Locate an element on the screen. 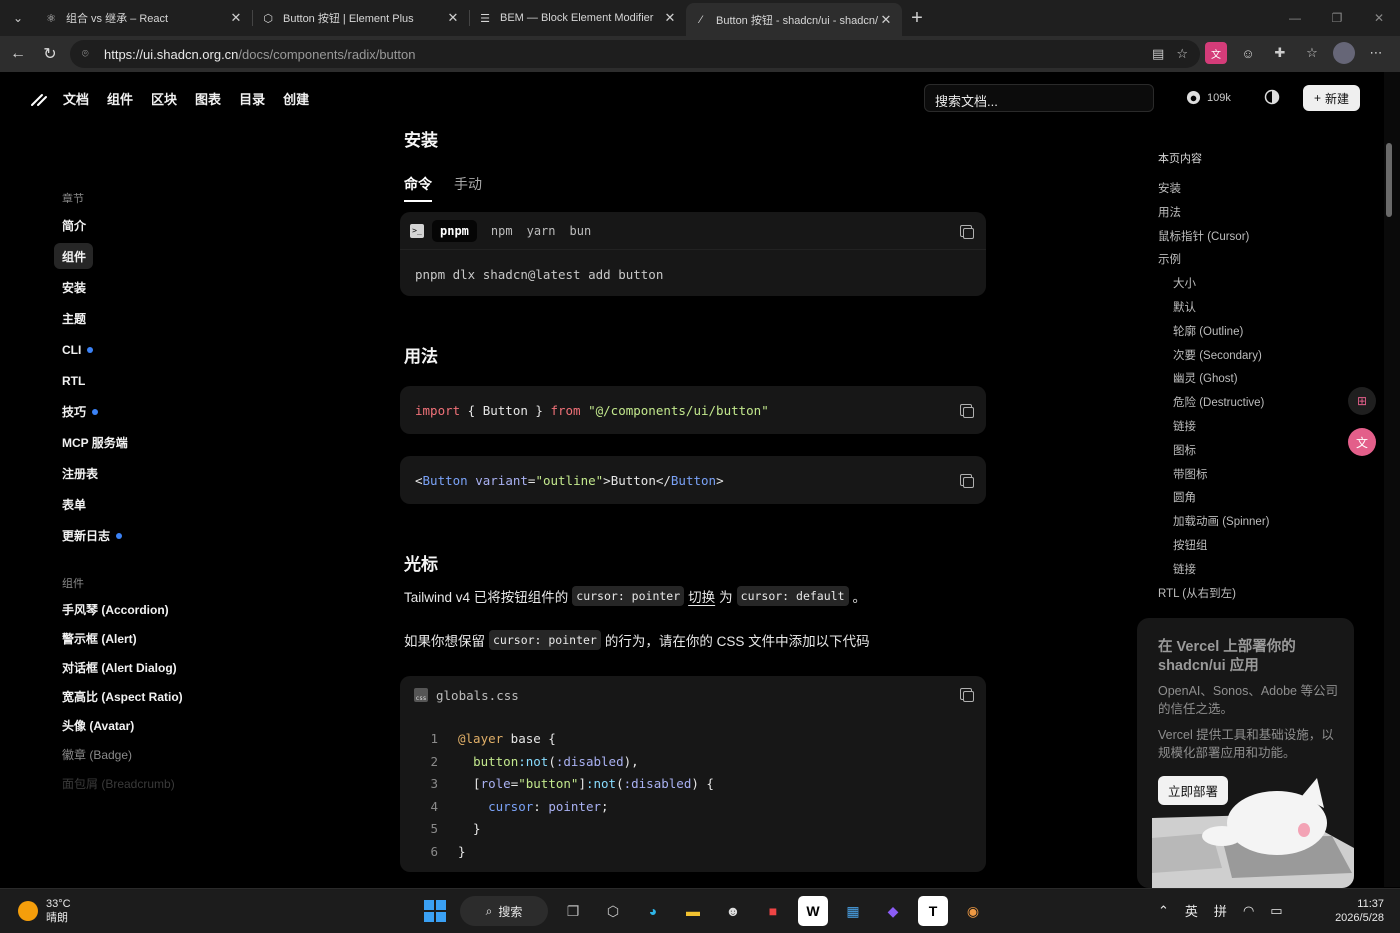 Image resolution: width=1400 pixels, height=933 pixels. nav-link: 区块 is located at coordinates (164, 98).